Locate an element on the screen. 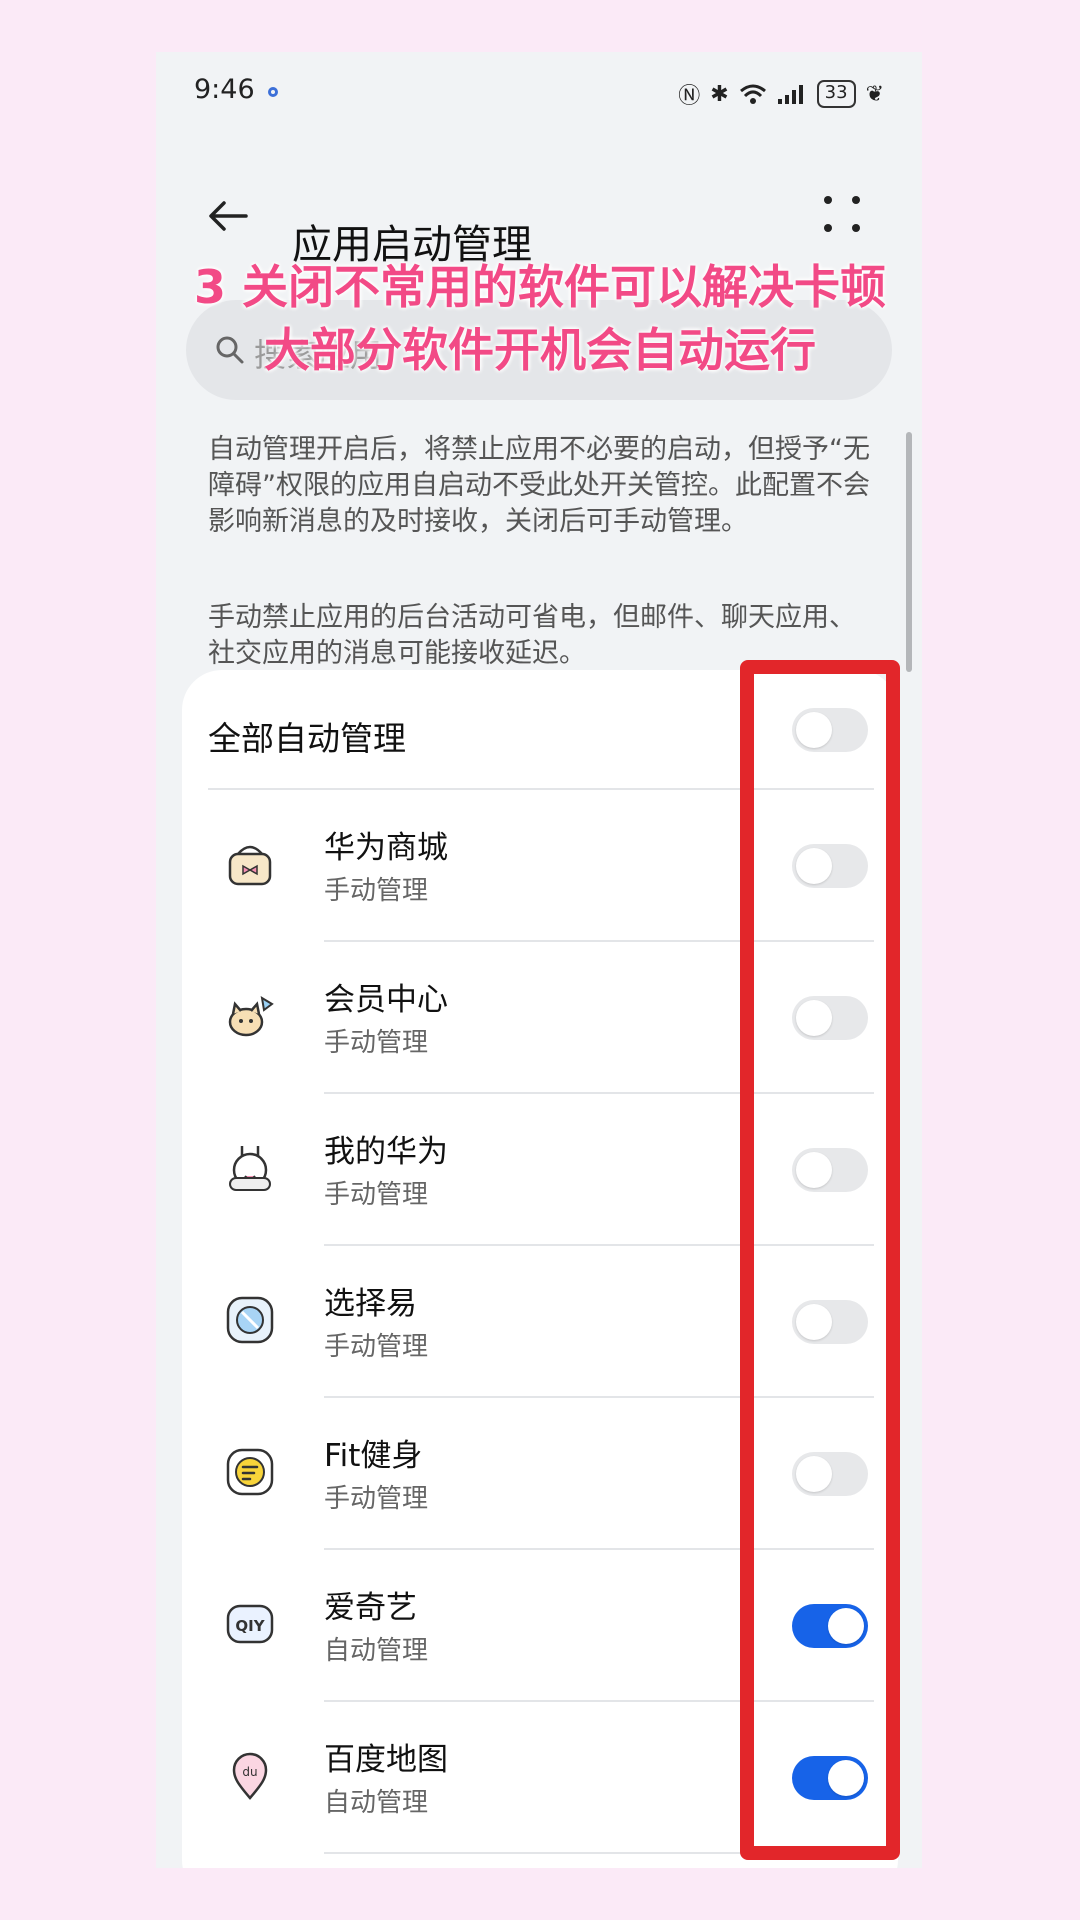 Image resolution: width=1080 pixels, height=1920 pixels. app-name: Fit健身 is located at coordinates (373, 1456).